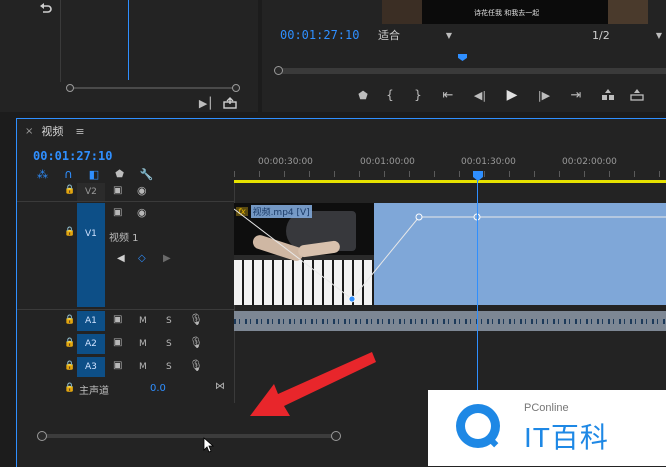 This screenshot has height=467, width=666. Describe the element at coordinates (91, 321) in the screenshot. I see `track-label-a1: A1` at that location.